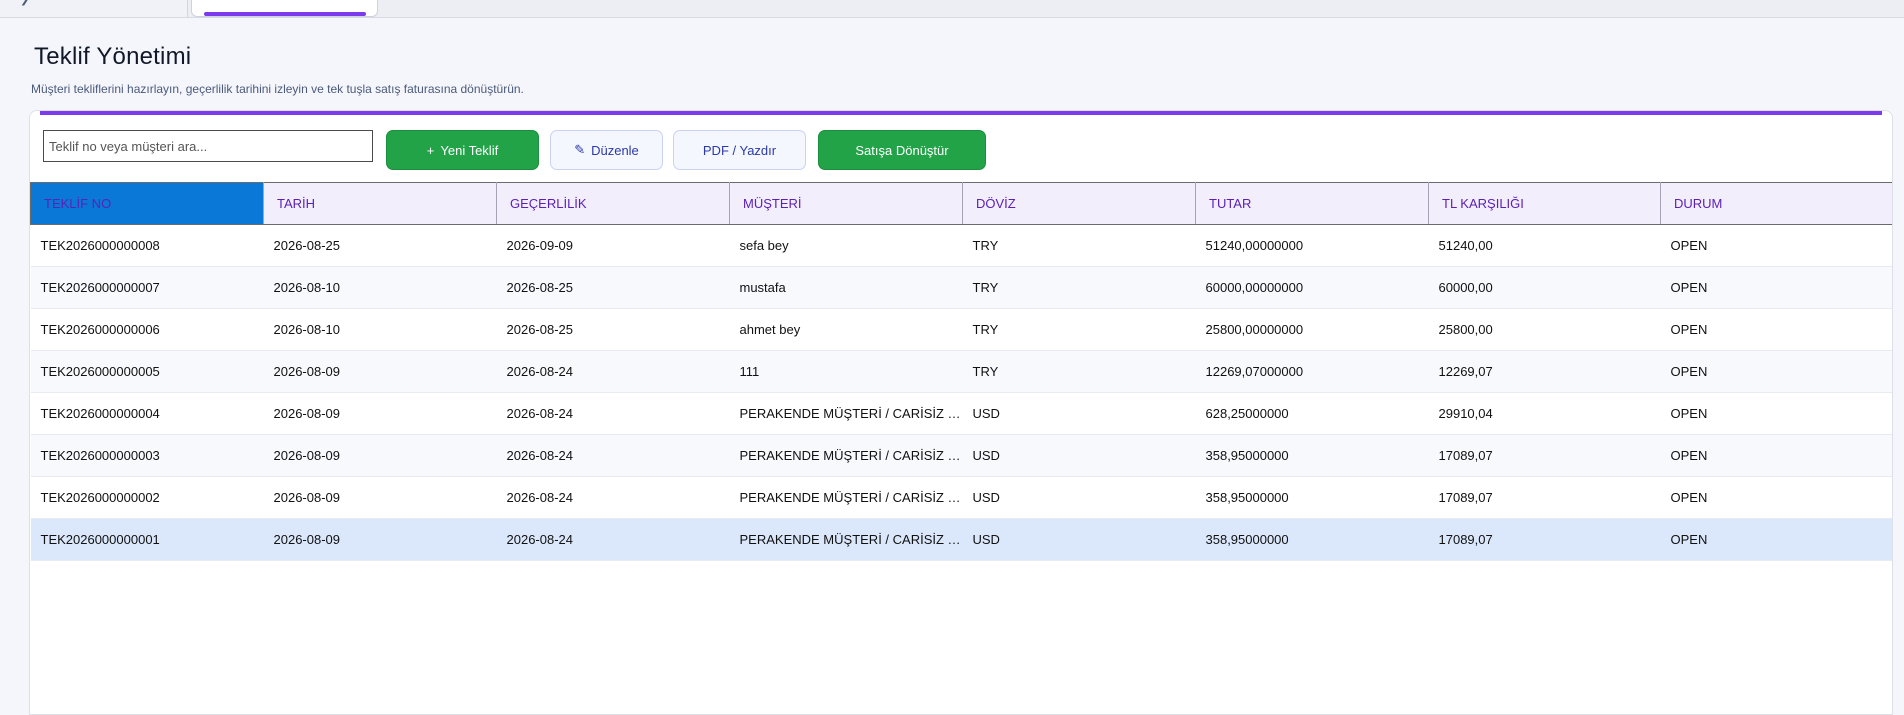 Image resolution: width=1904 pixels, height=715 pixels. I want to click on column-header-tutar: TUTAR, so click(1312, 203).